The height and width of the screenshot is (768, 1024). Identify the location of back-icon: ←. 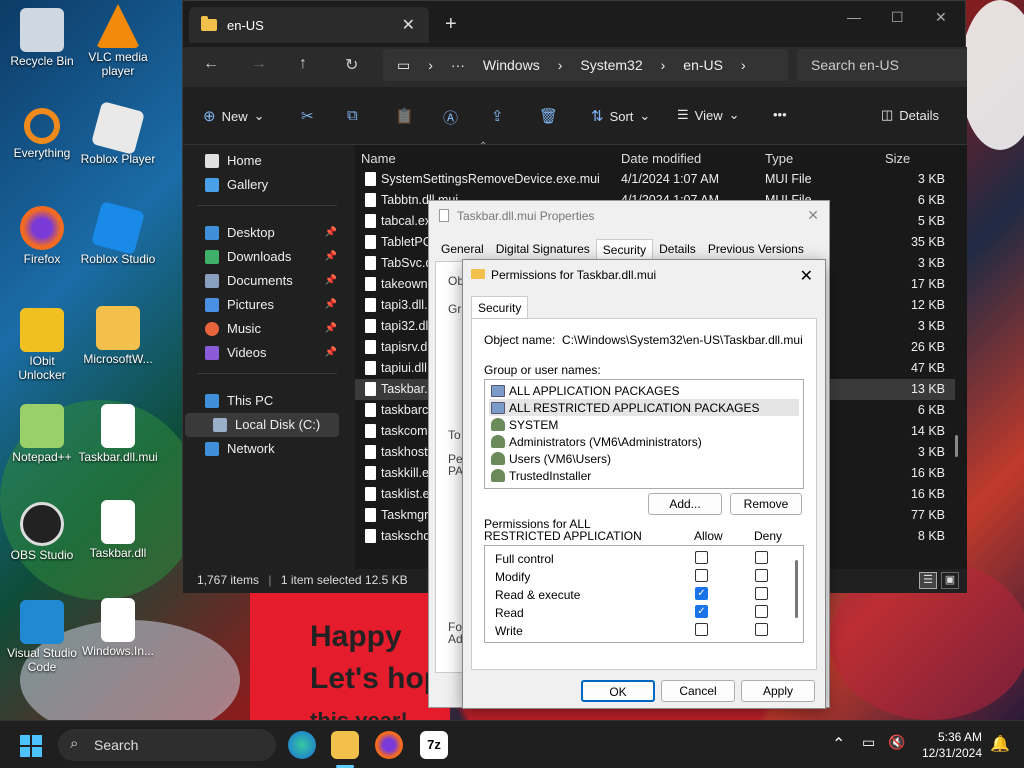
(211, 64).